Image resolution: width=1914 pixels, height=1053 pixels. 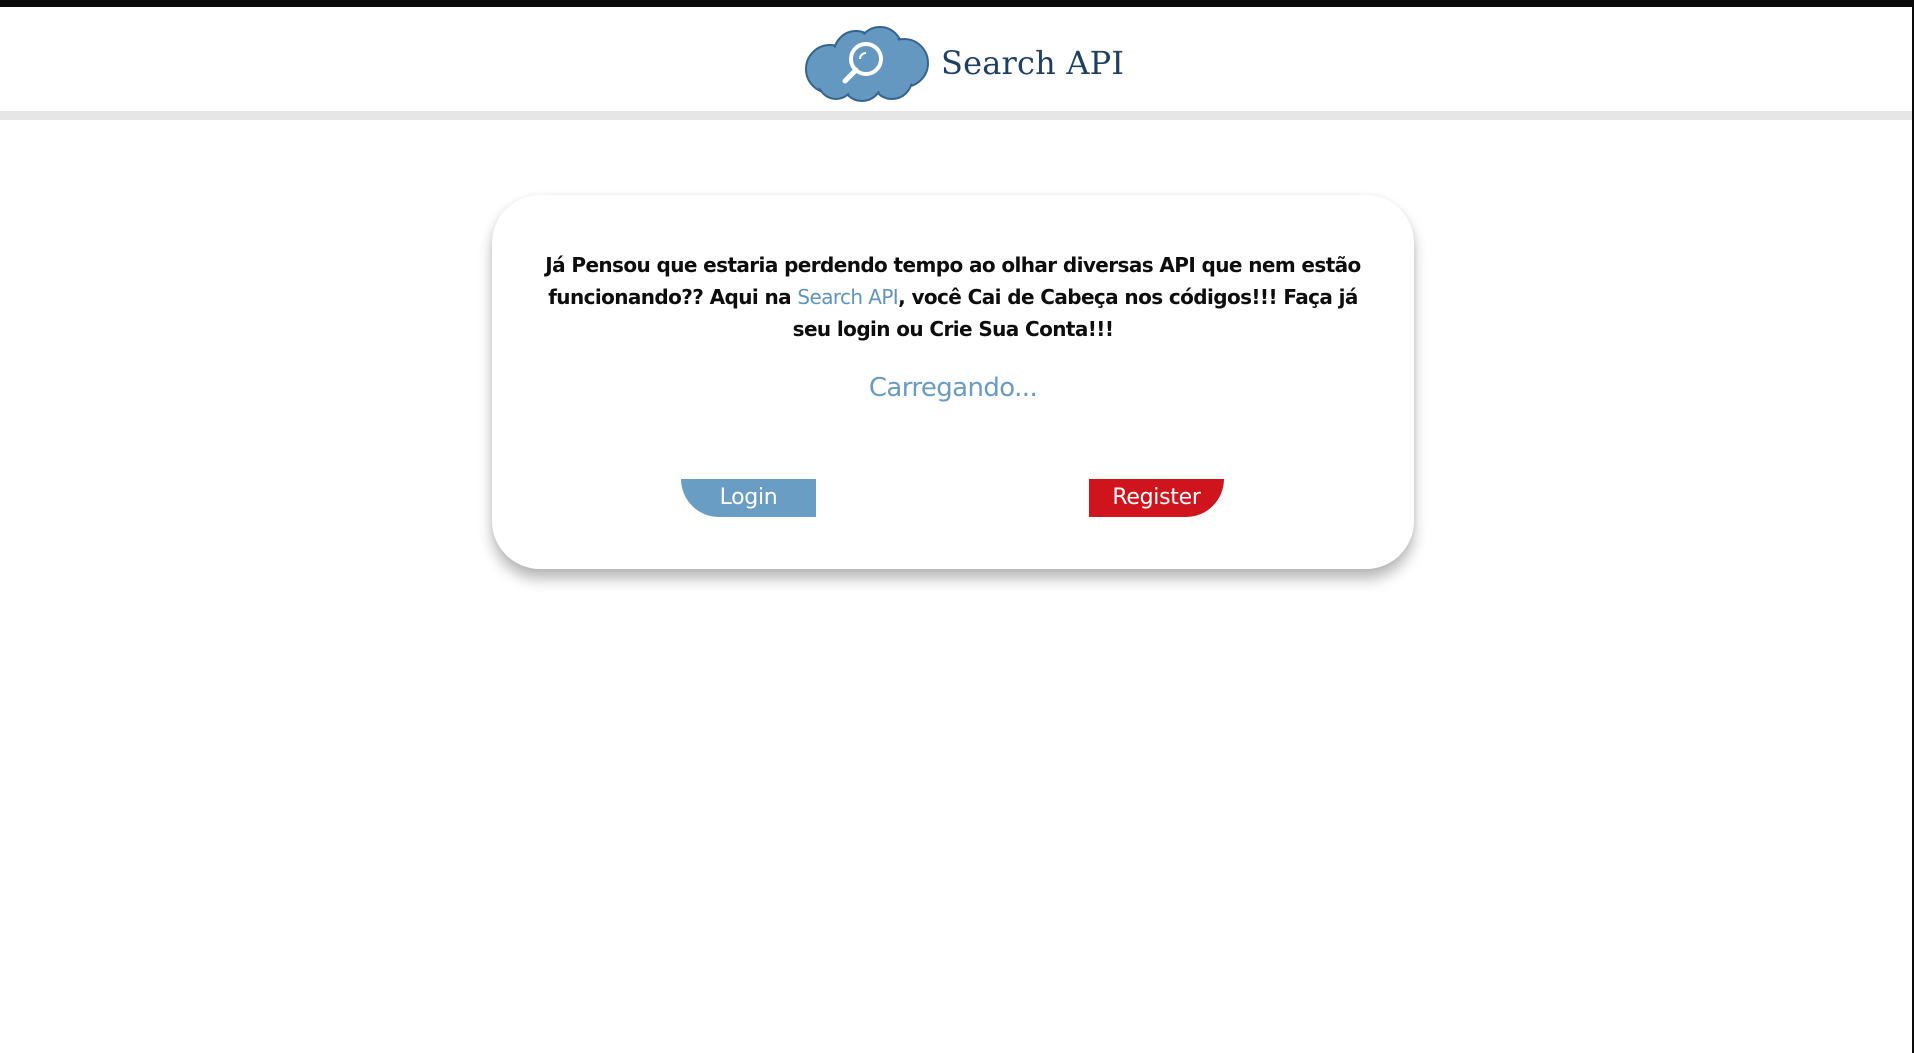 I want to click on window-top-border, so click(x=957, y=3).